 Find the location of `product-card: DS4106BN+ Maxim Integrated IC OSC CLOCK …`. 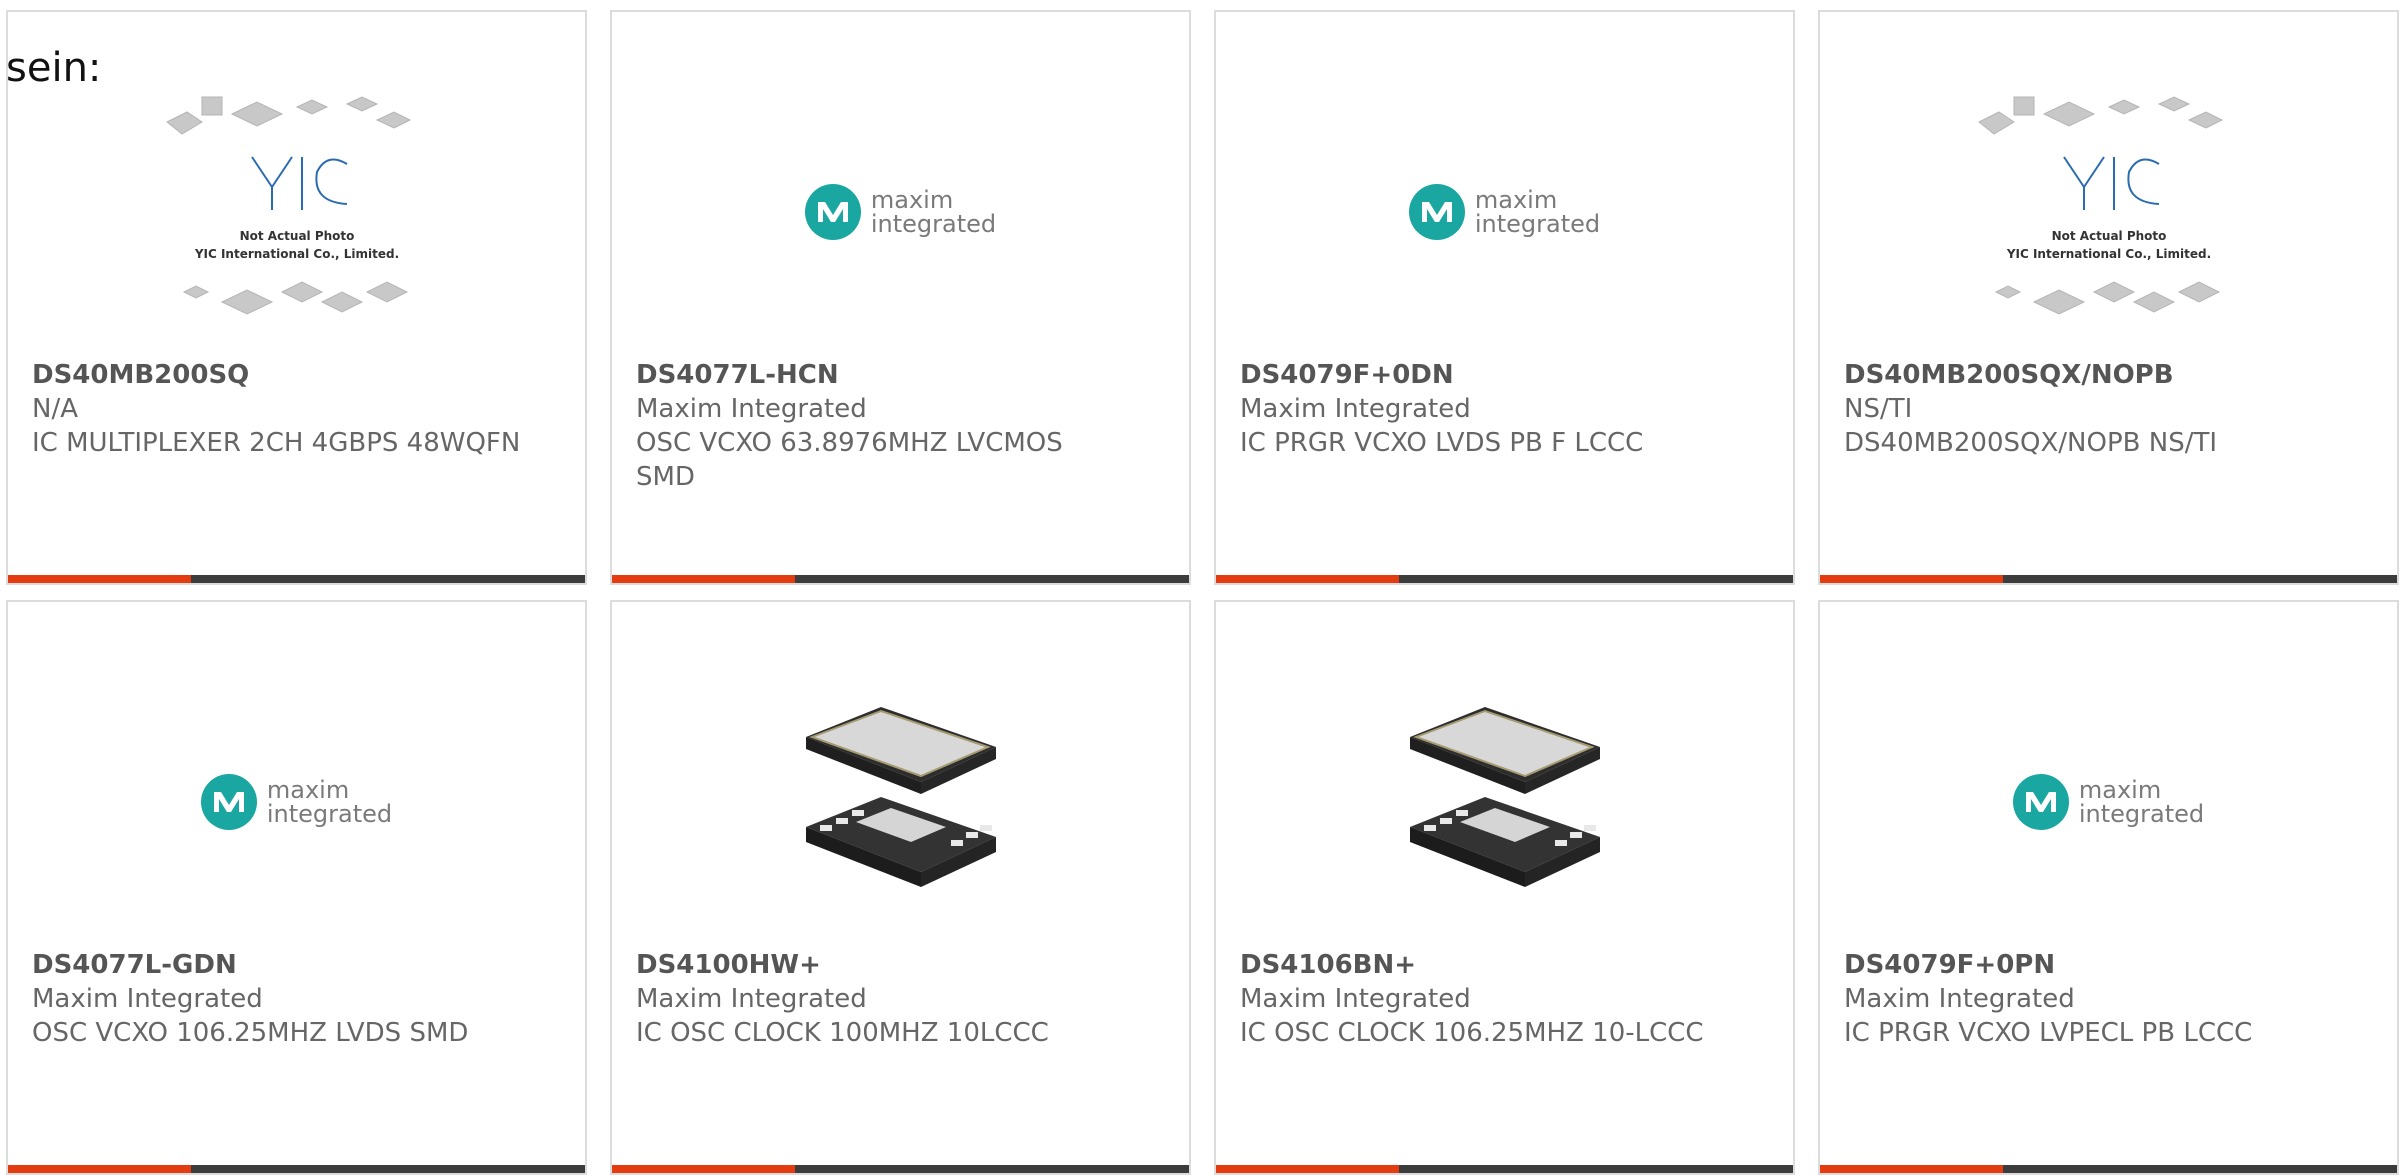

product-card: DS4106BN+ Maxim Integrated IC OSC CLOCK … is located at coordinates (1504, 887).